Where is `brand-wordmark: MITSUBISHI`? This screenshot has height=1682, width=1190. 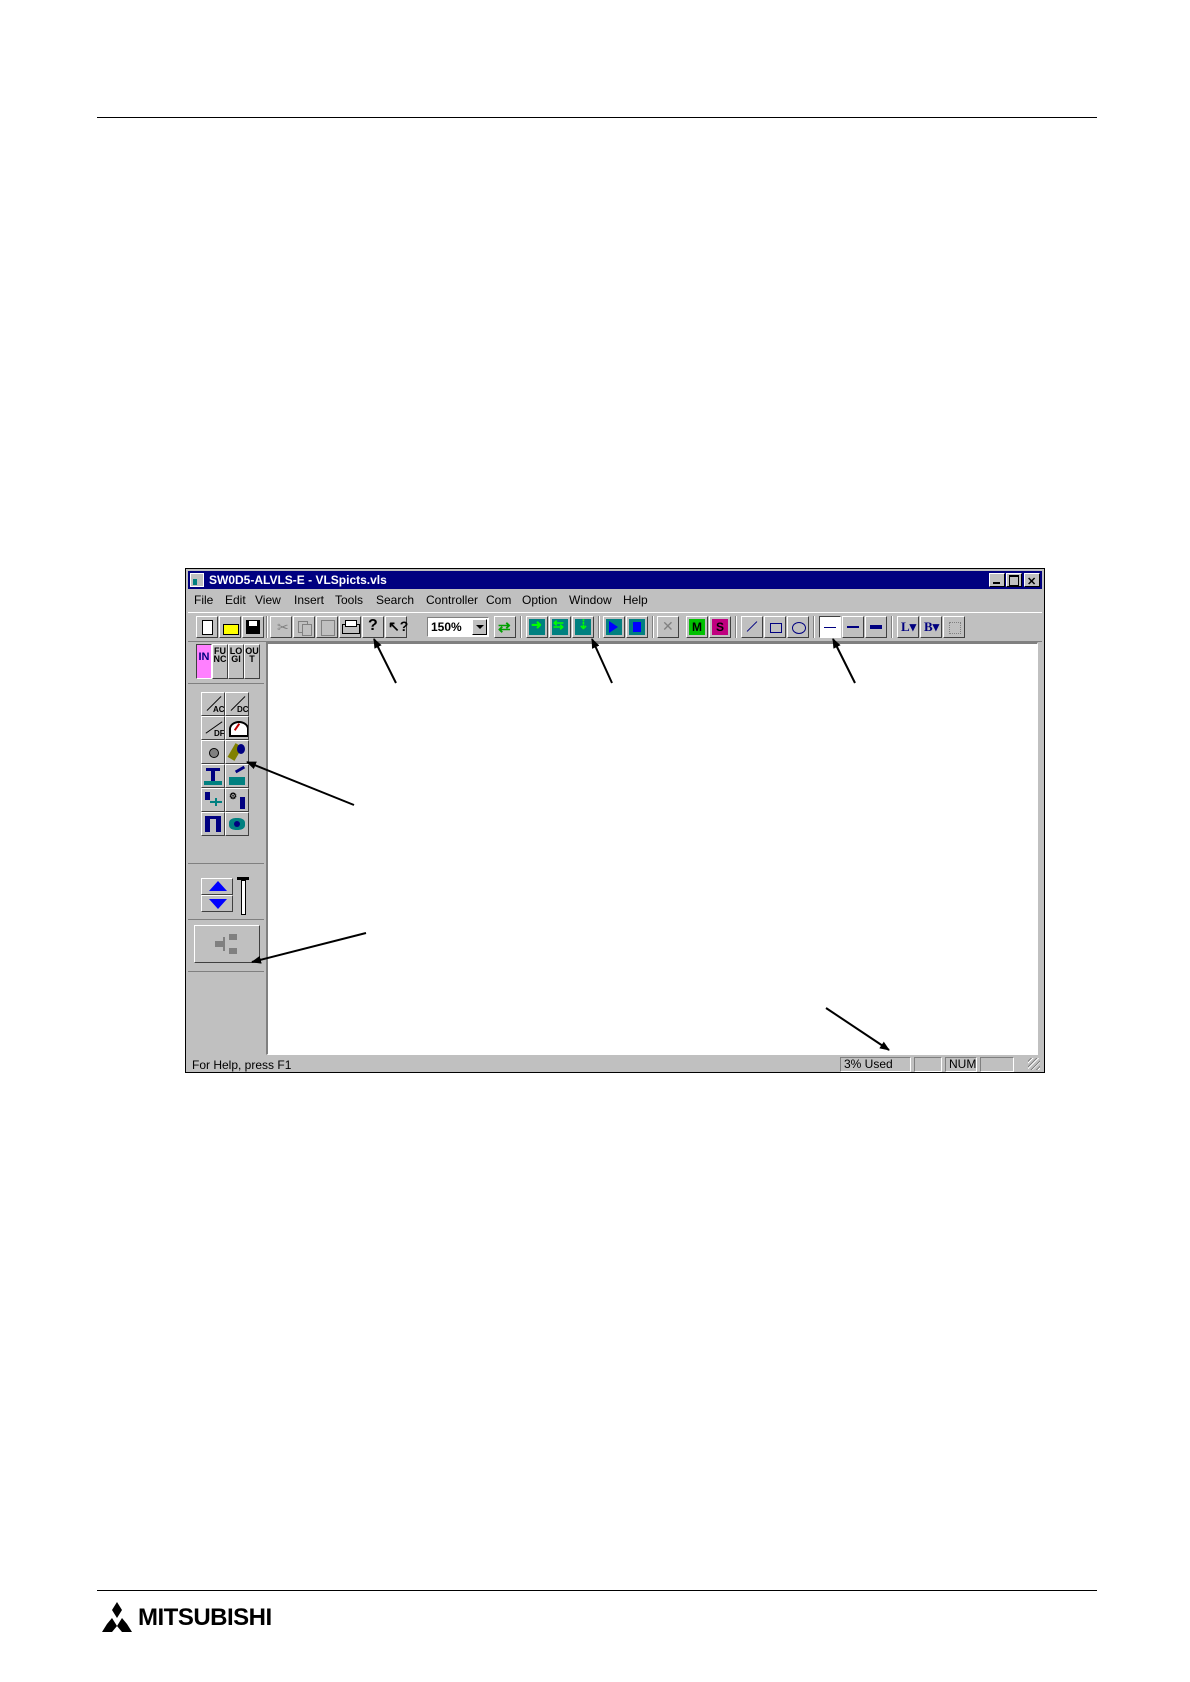
brand-wordmark: MITSUBISHI is located at coordinates (205, 1617).